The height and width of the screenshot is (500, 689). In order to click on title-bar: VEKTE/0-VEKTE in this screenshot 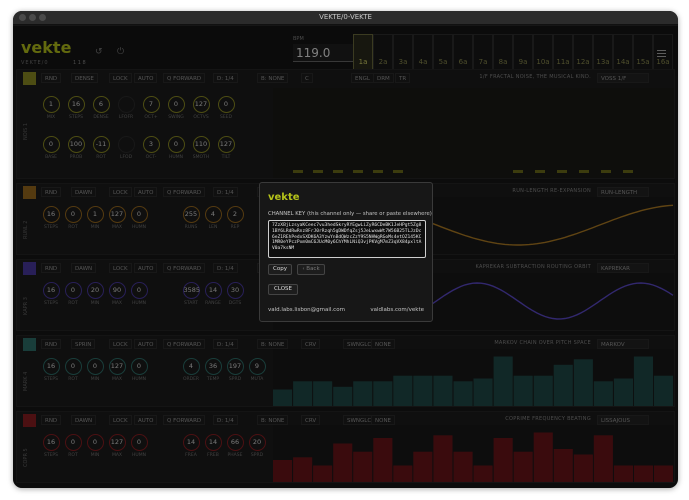, I will do `click(345, 18)`.